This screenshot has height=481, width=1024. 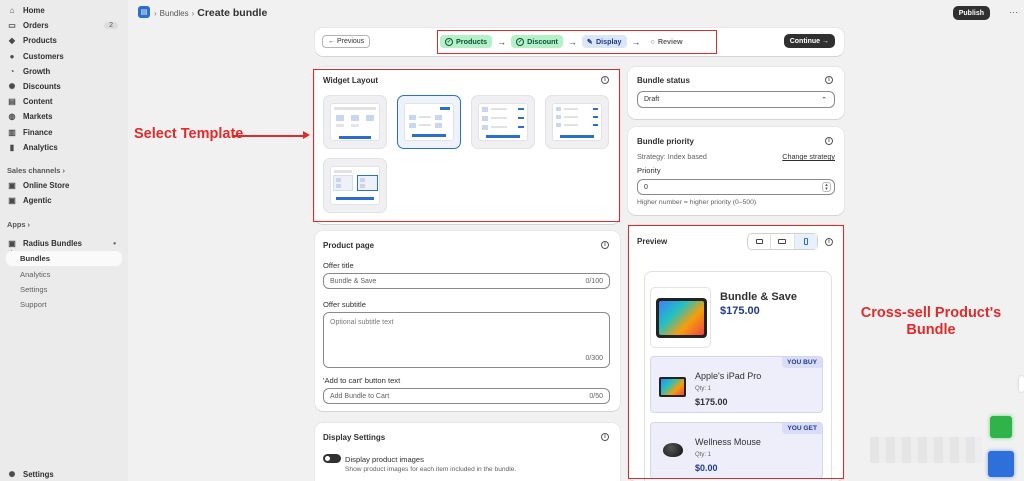 I want to click on bundle-priority-title: Bundle priority, so click(x=665, y=141).